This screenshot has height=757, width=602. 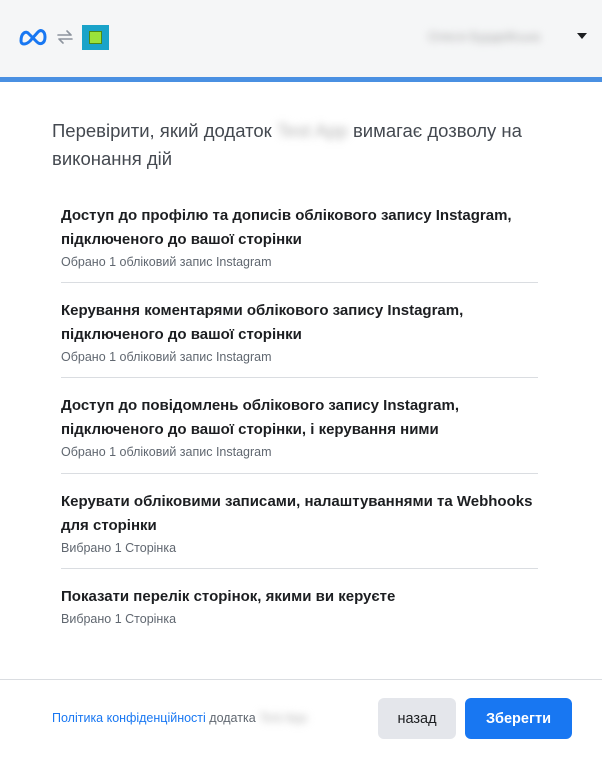 What do you see at coordinates (417, 718) in the screenshot?
I see `back-button: назад` at bounding box center [417, 718].